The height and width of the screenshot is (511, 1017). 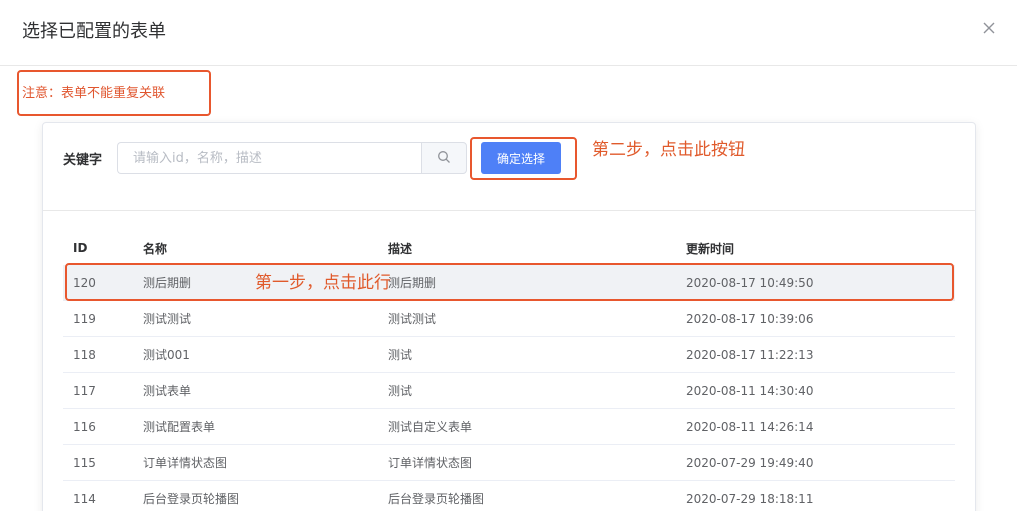 What do you see at coordinates (509, 427) in the screenshot?
I see `table-row: 116 测试配置表单 测试自定义表单 2020-08-11 14:26:14` at bounding box center [509, 427].